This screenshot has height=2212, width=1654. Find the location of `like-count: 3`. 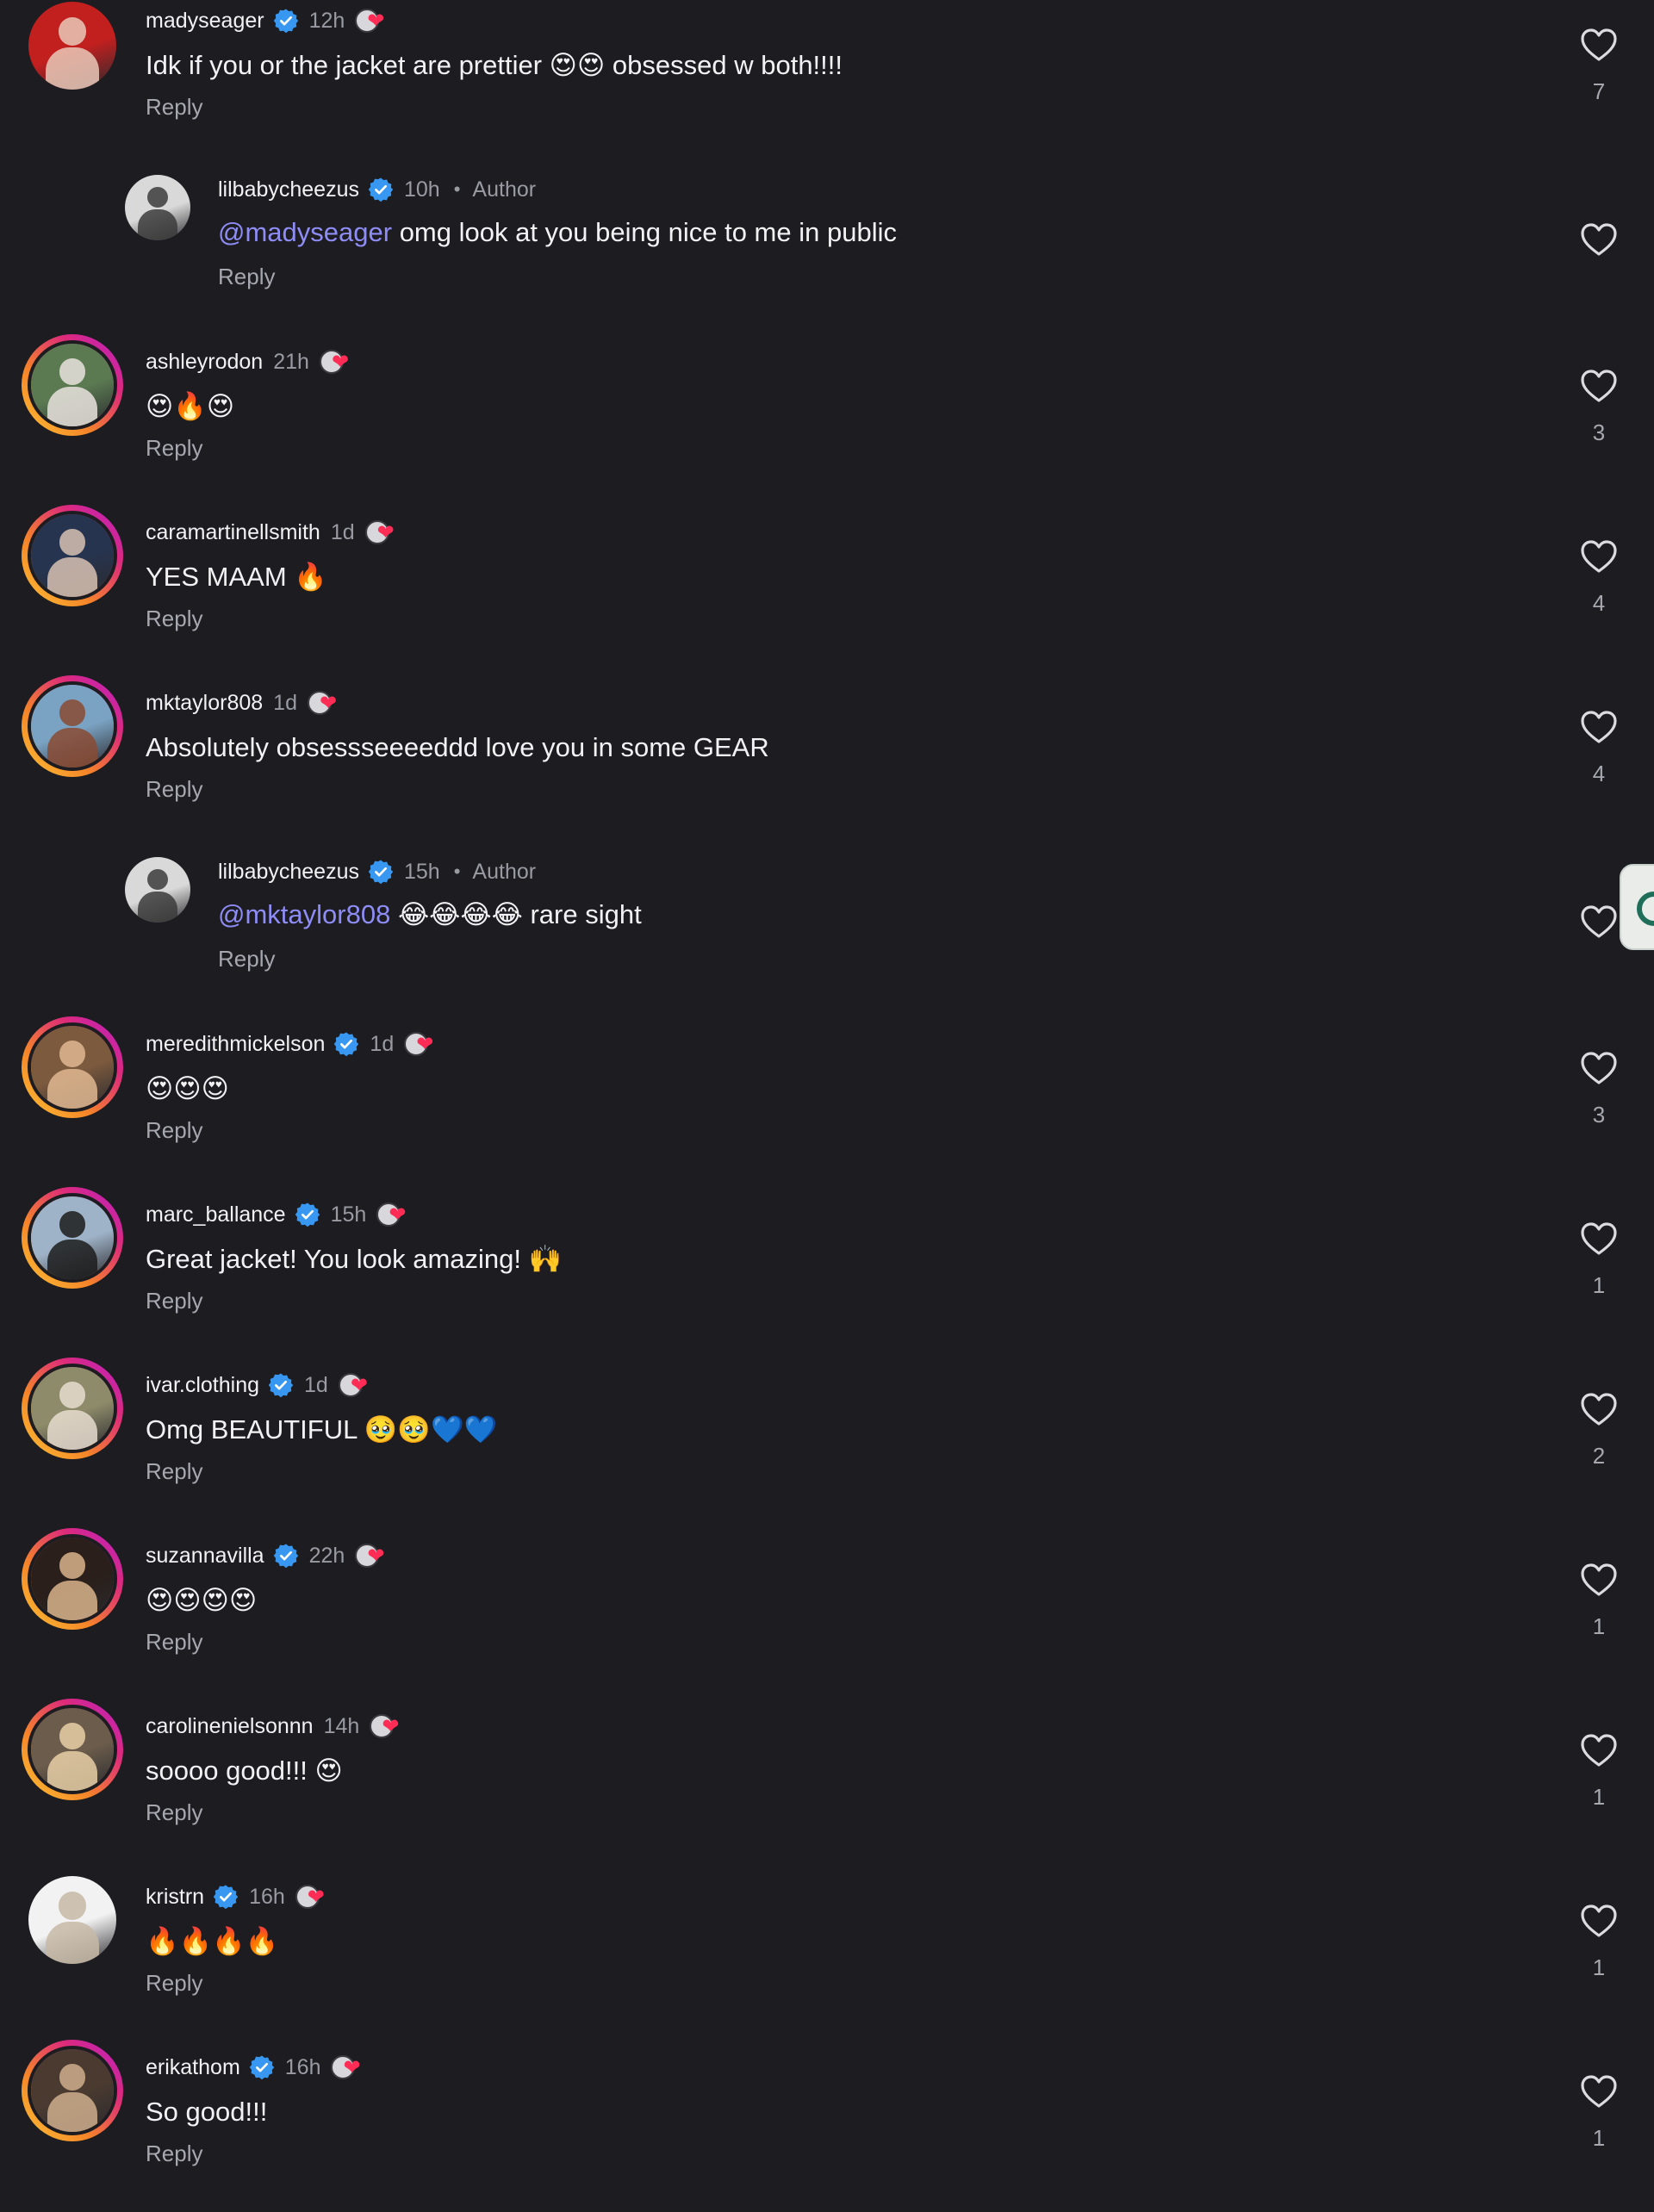

like-count: 3 is located at coordinates (1599, 1115).